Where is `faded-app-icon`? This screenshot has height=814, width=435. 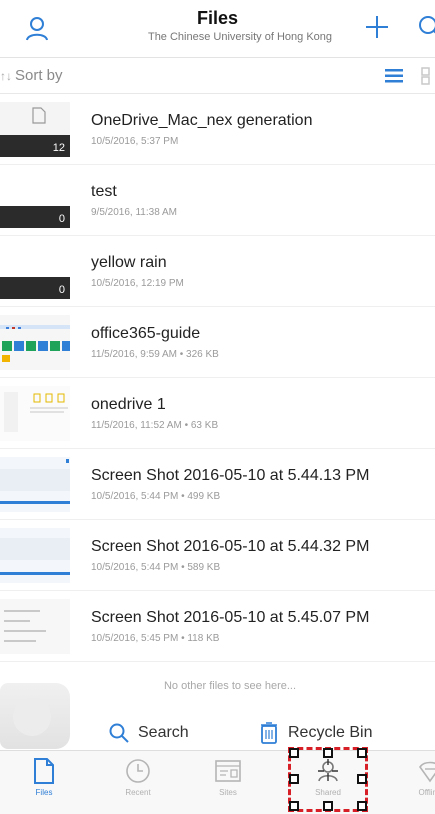 faded-app-icon is located at coordinates (35, 716).